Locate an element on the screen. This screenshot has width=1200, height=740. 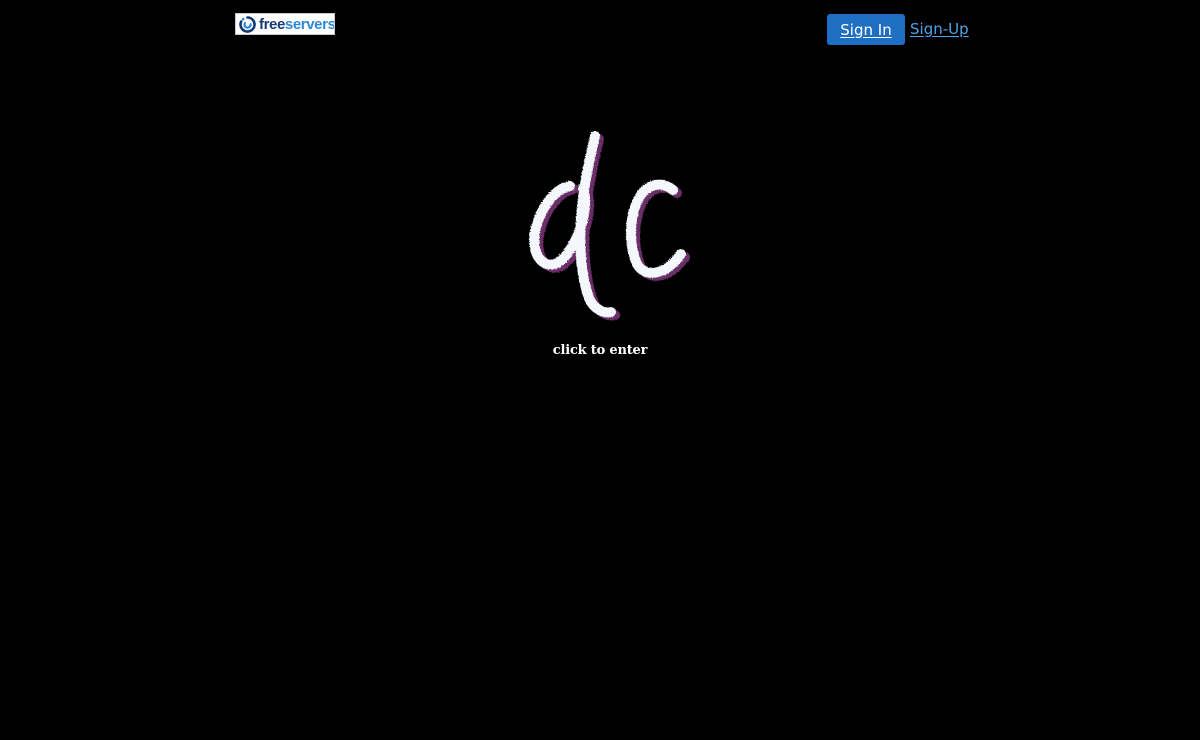
top-bar: freeservers Sign In Sign-Up is located at coordinates (600, 30).